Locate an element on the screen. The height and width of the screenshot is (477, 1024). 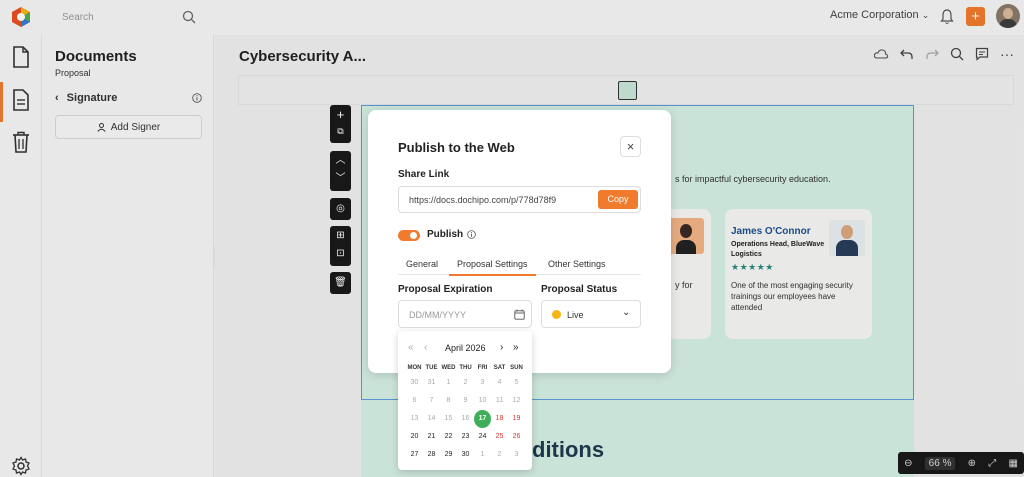
calendar-day: 29 is located at coordinates (448, 455).